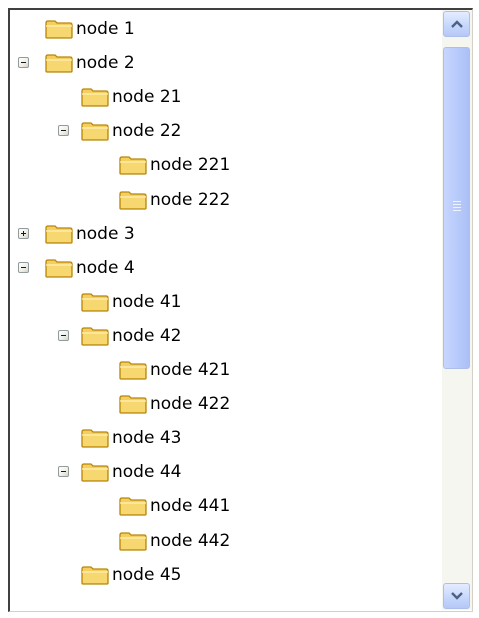 The width and height of the screenshot is (479, 618). Describe the element at coordinates (225, 335) in the screenshot. I see `tree-node: node 42` at that location.